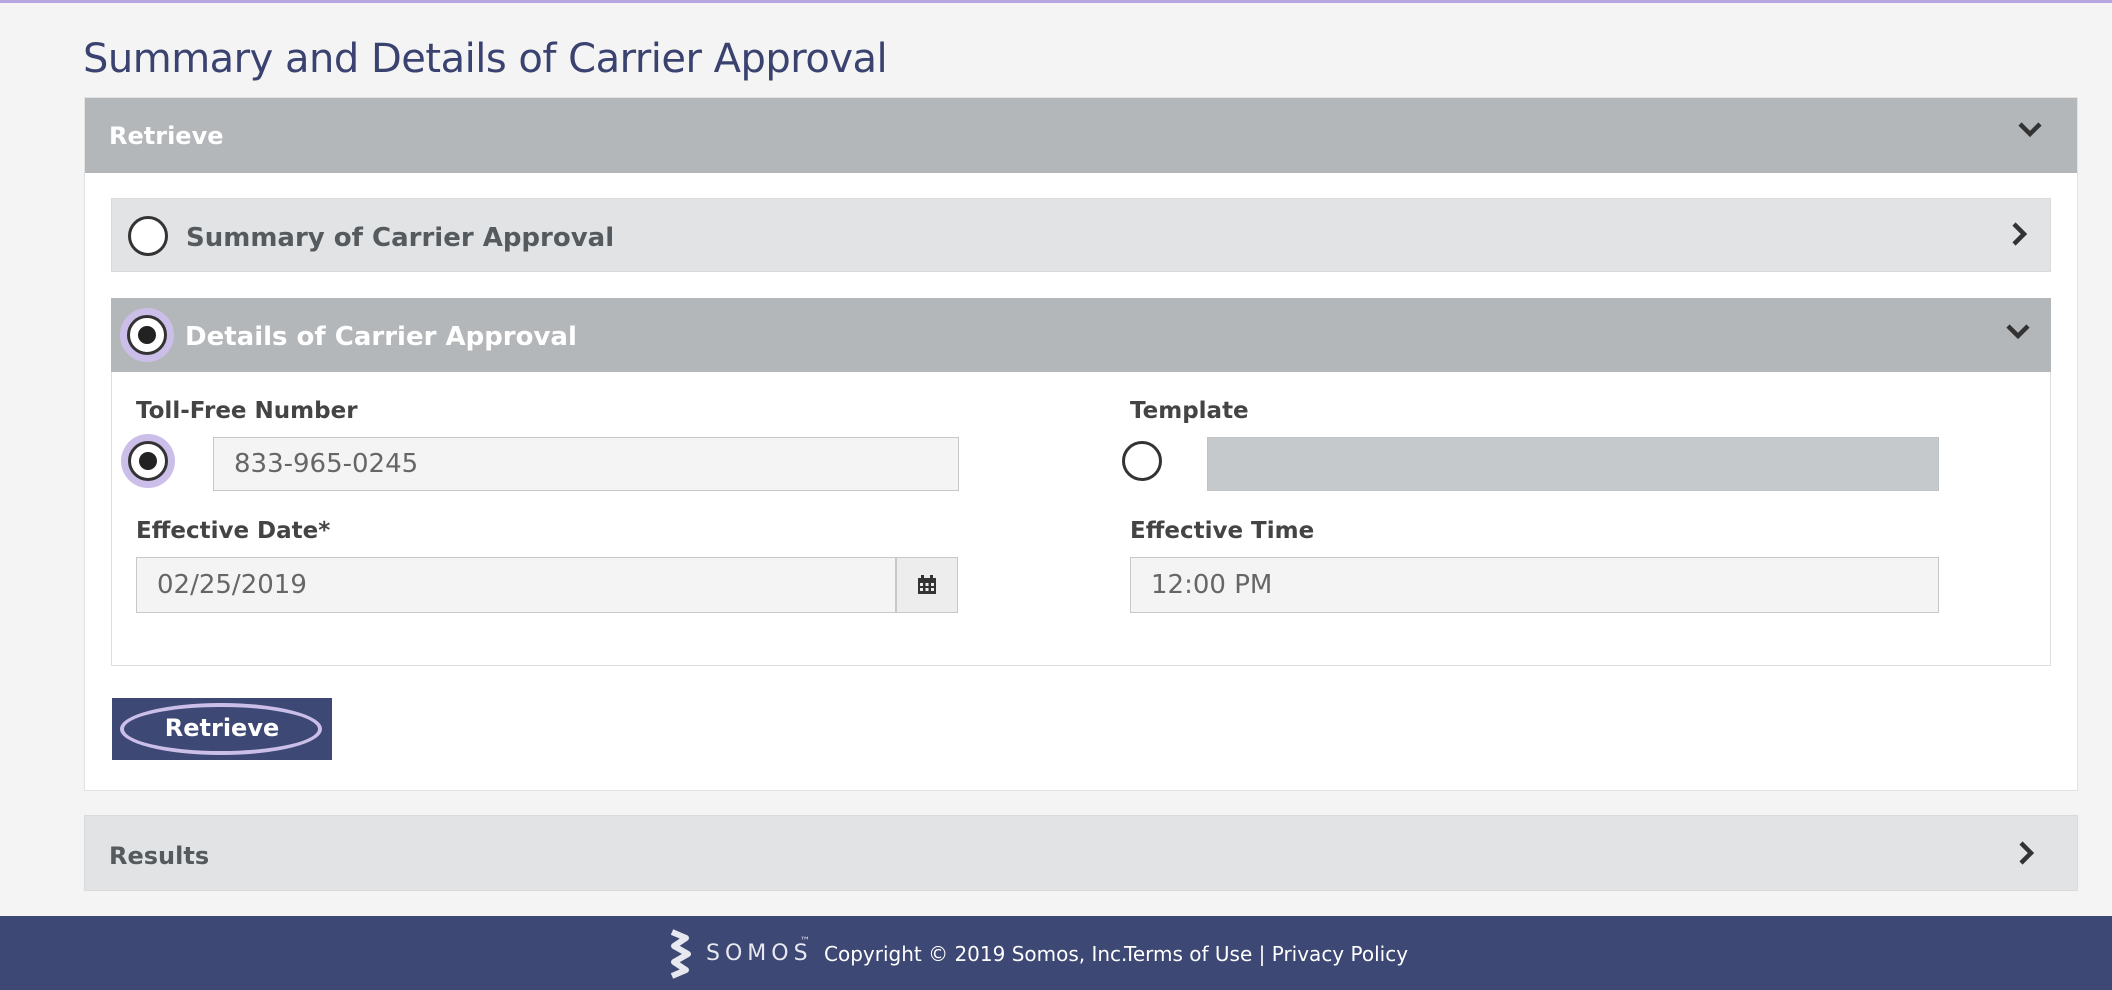  What do you see at coordinates (247, 411) in the screenshot?
I see `toll-free-number-label: Toll-Free Number` at bounding box center [247, 411].